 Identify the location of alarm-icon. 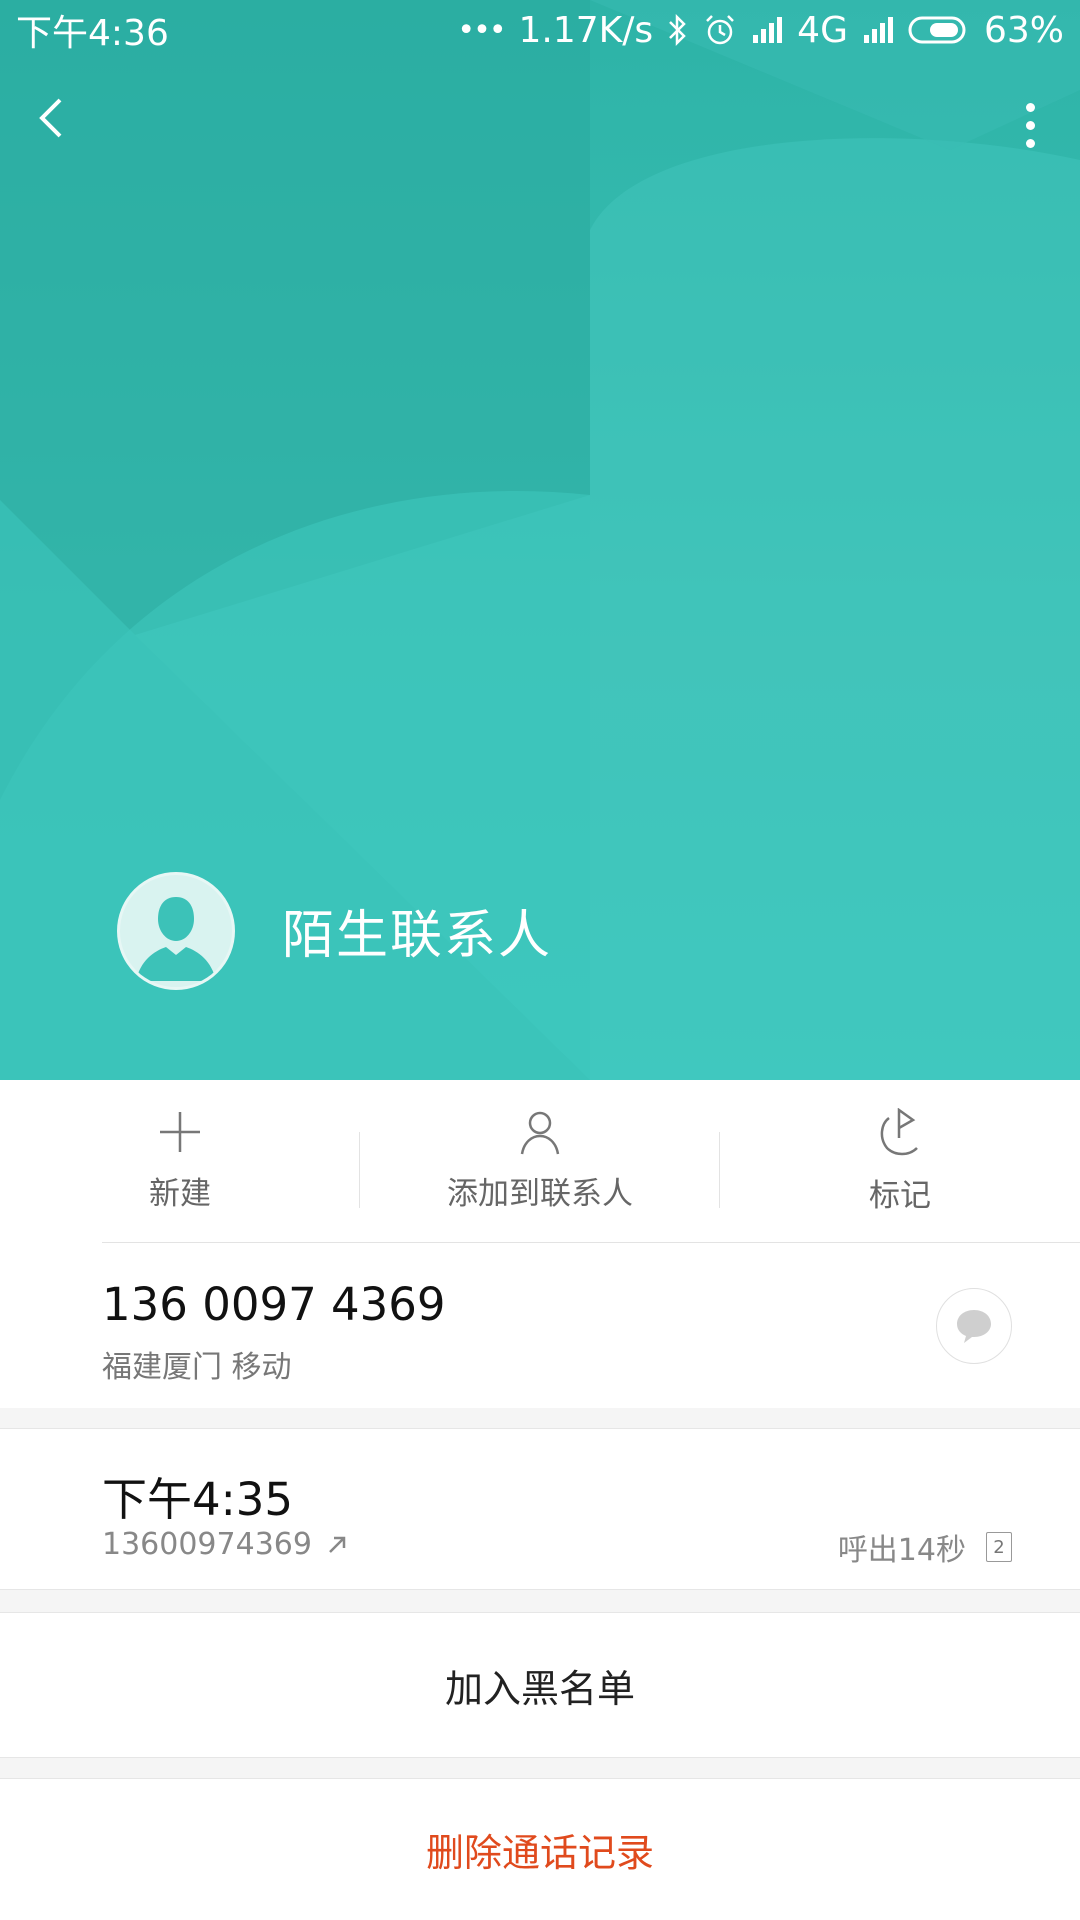
(720, 30).